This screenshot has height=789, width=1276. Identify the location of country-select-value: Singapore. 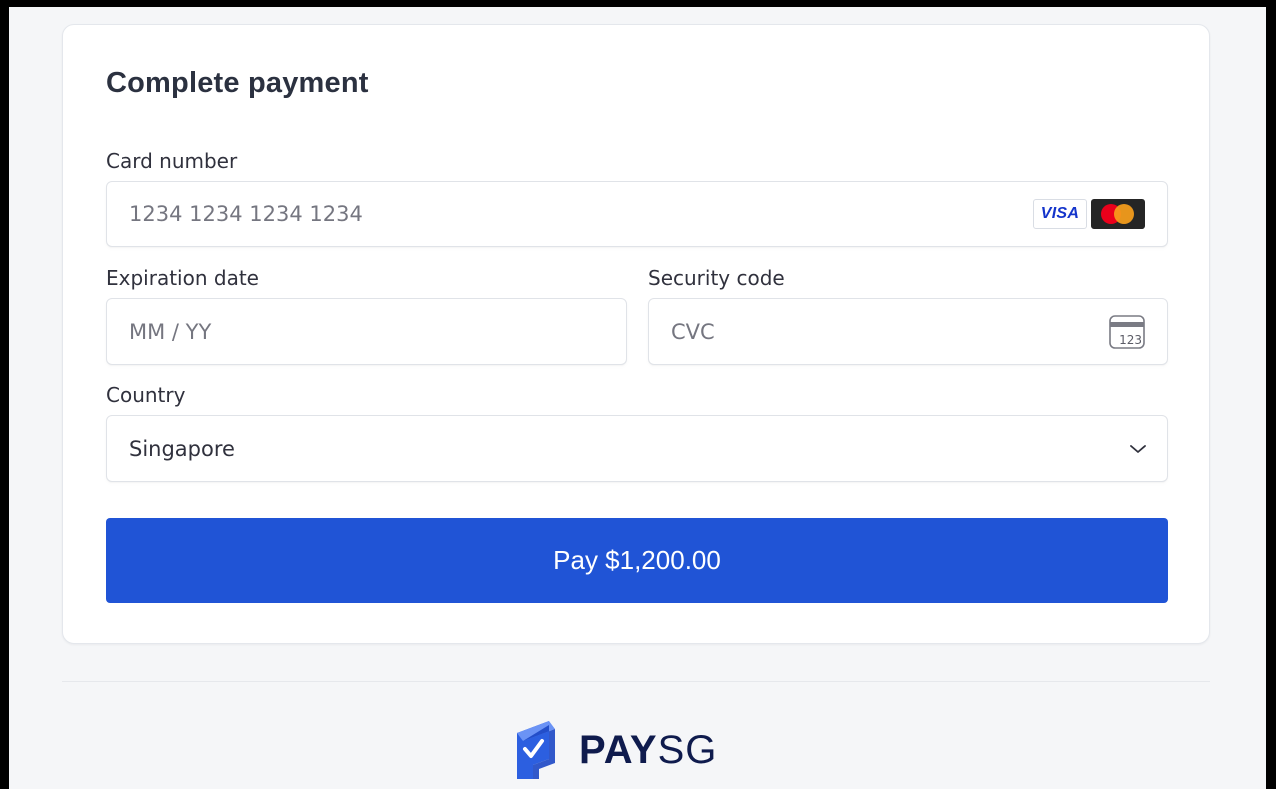
(182, 448).